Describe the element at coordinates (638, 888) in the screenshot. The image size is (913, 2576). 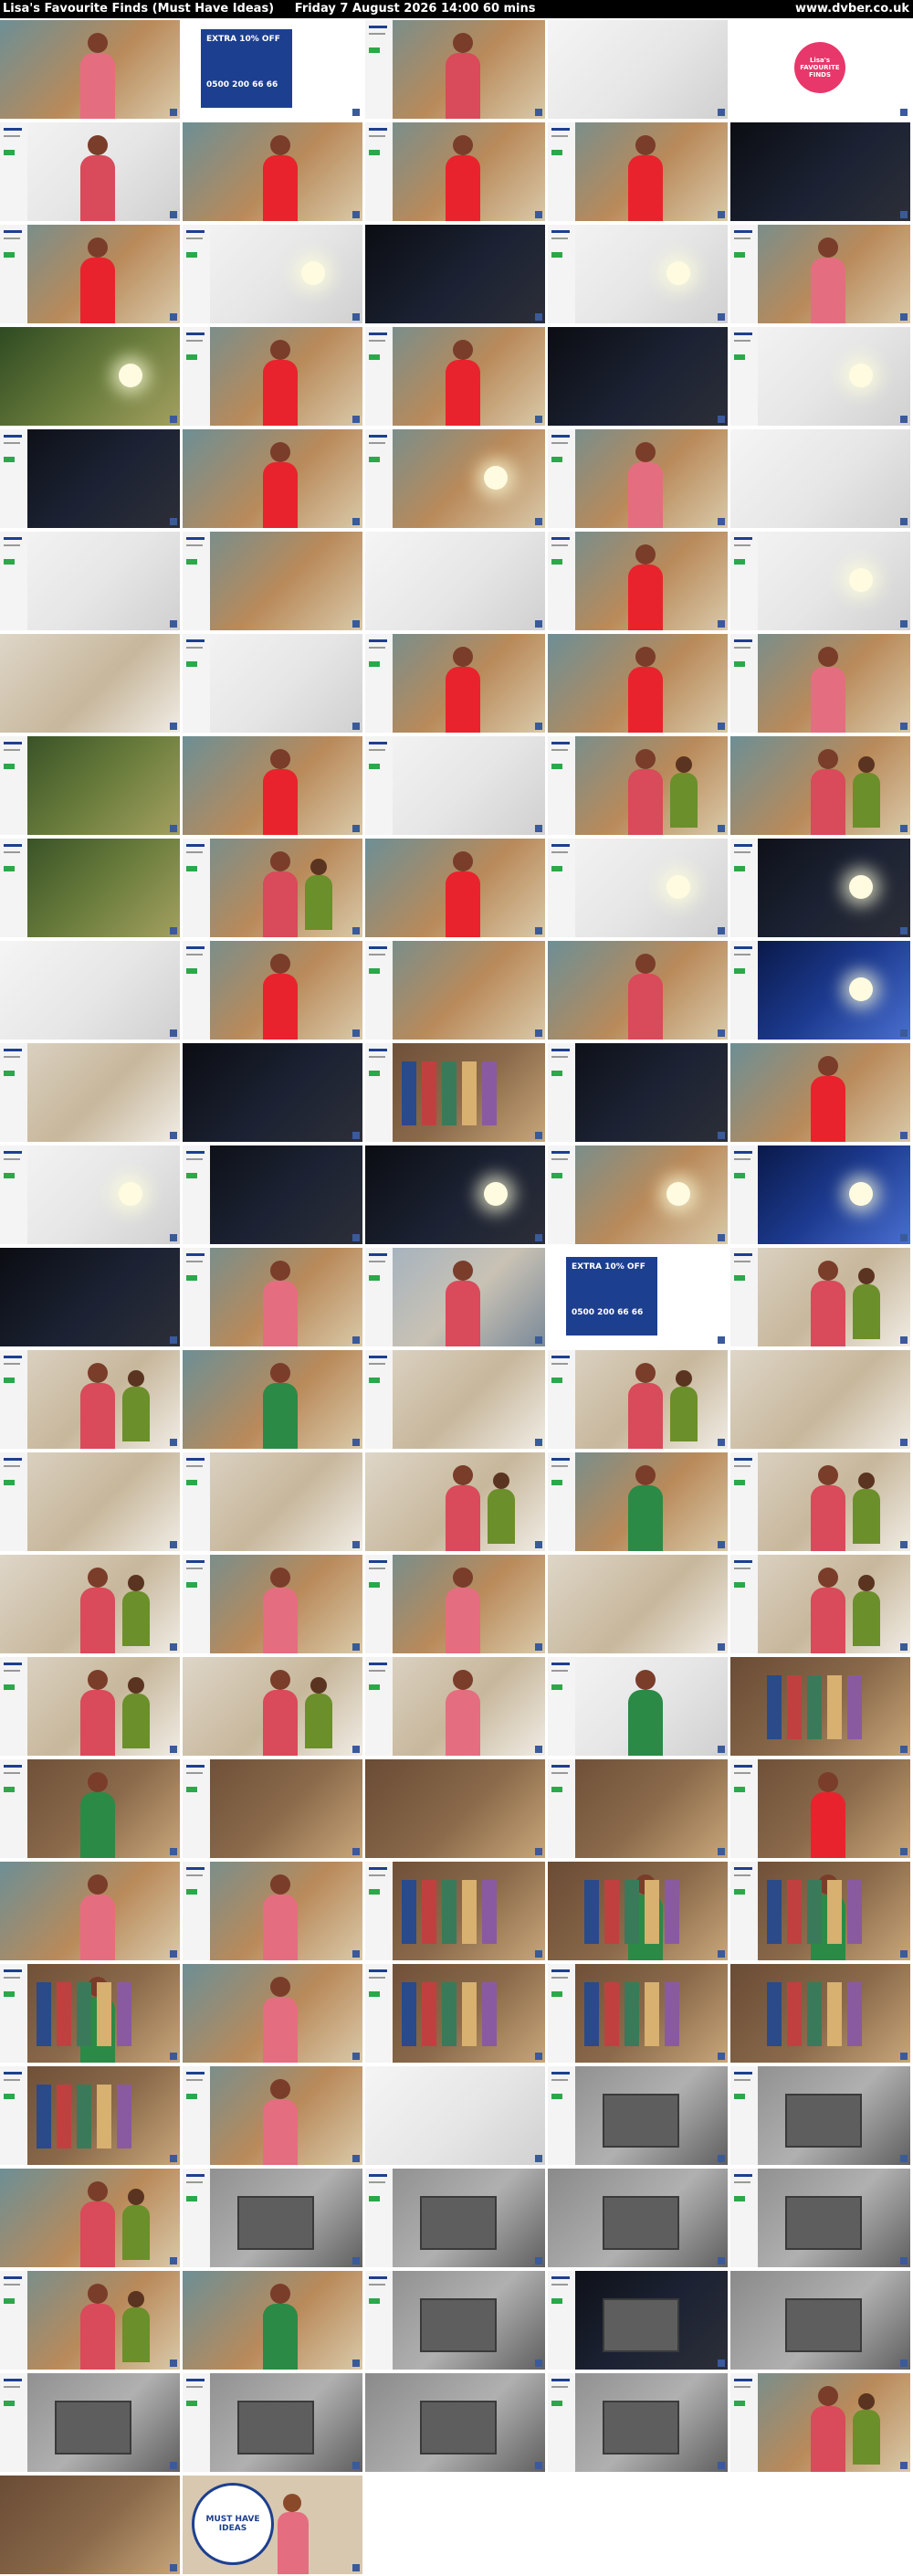
I see `thumbnail-light-puck-hand` at that location.